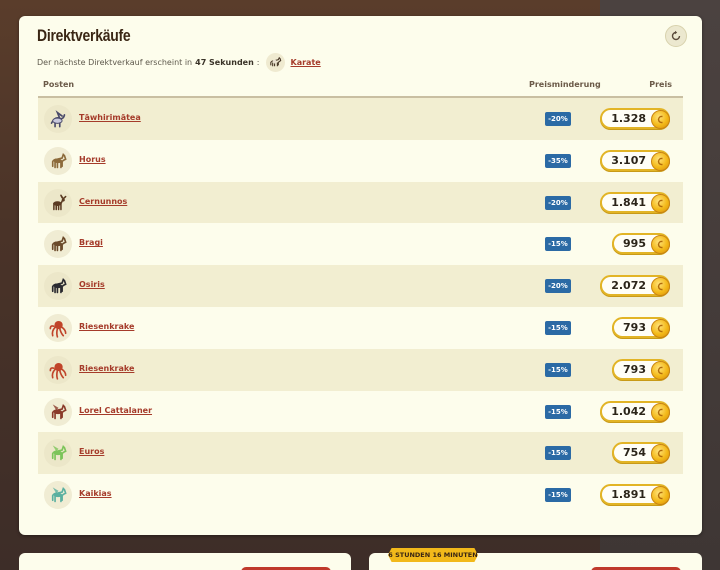 This screenshot has width=720, height=570. Describe the element at coordinates (558, 160) in the screenshot. I see `discount-badge: -35%` at that location.